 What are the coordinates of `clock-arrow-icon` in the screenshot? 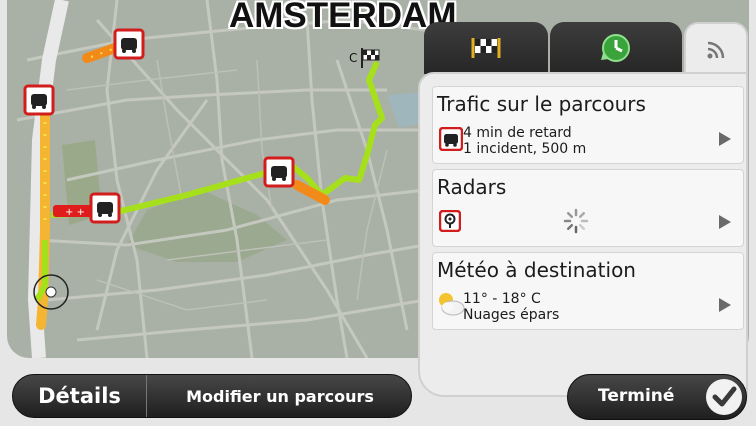 It's located at (615, 48).